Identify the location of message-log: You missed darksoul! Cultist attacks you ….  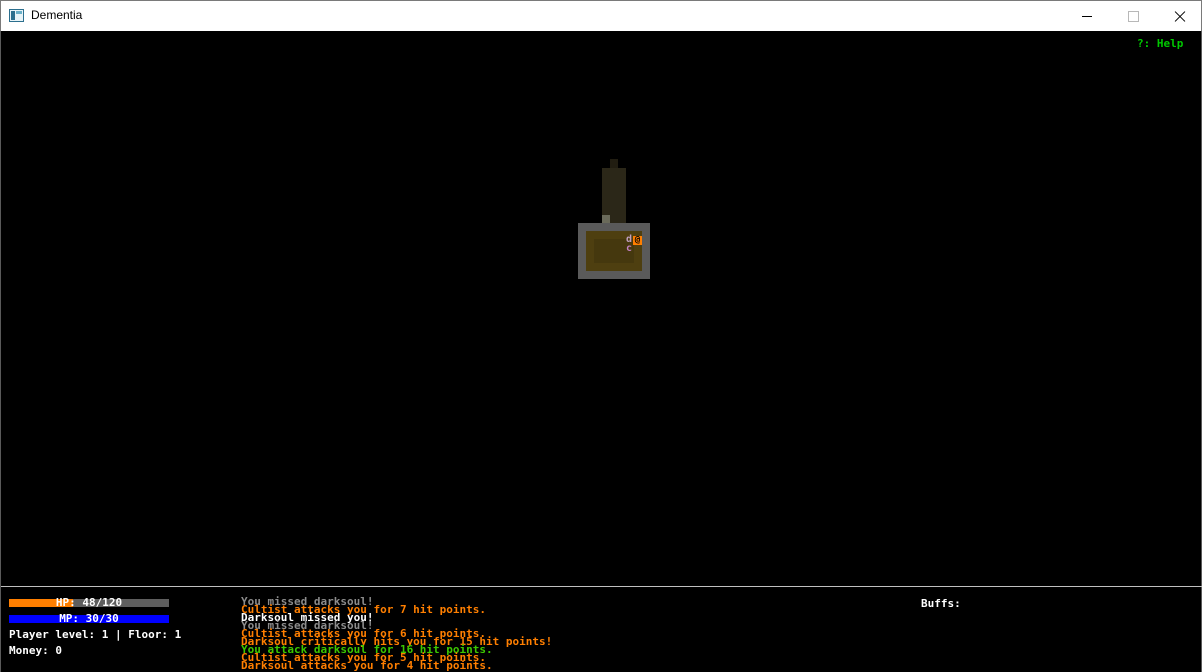
(571, 634).